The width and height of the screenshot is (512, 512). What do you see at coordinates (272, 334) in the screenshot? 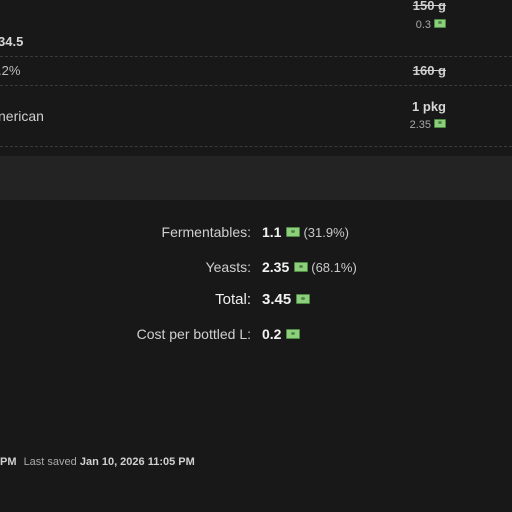
I see `cost-per-liter-amount: 0.2` at bounding box center [272, 334].